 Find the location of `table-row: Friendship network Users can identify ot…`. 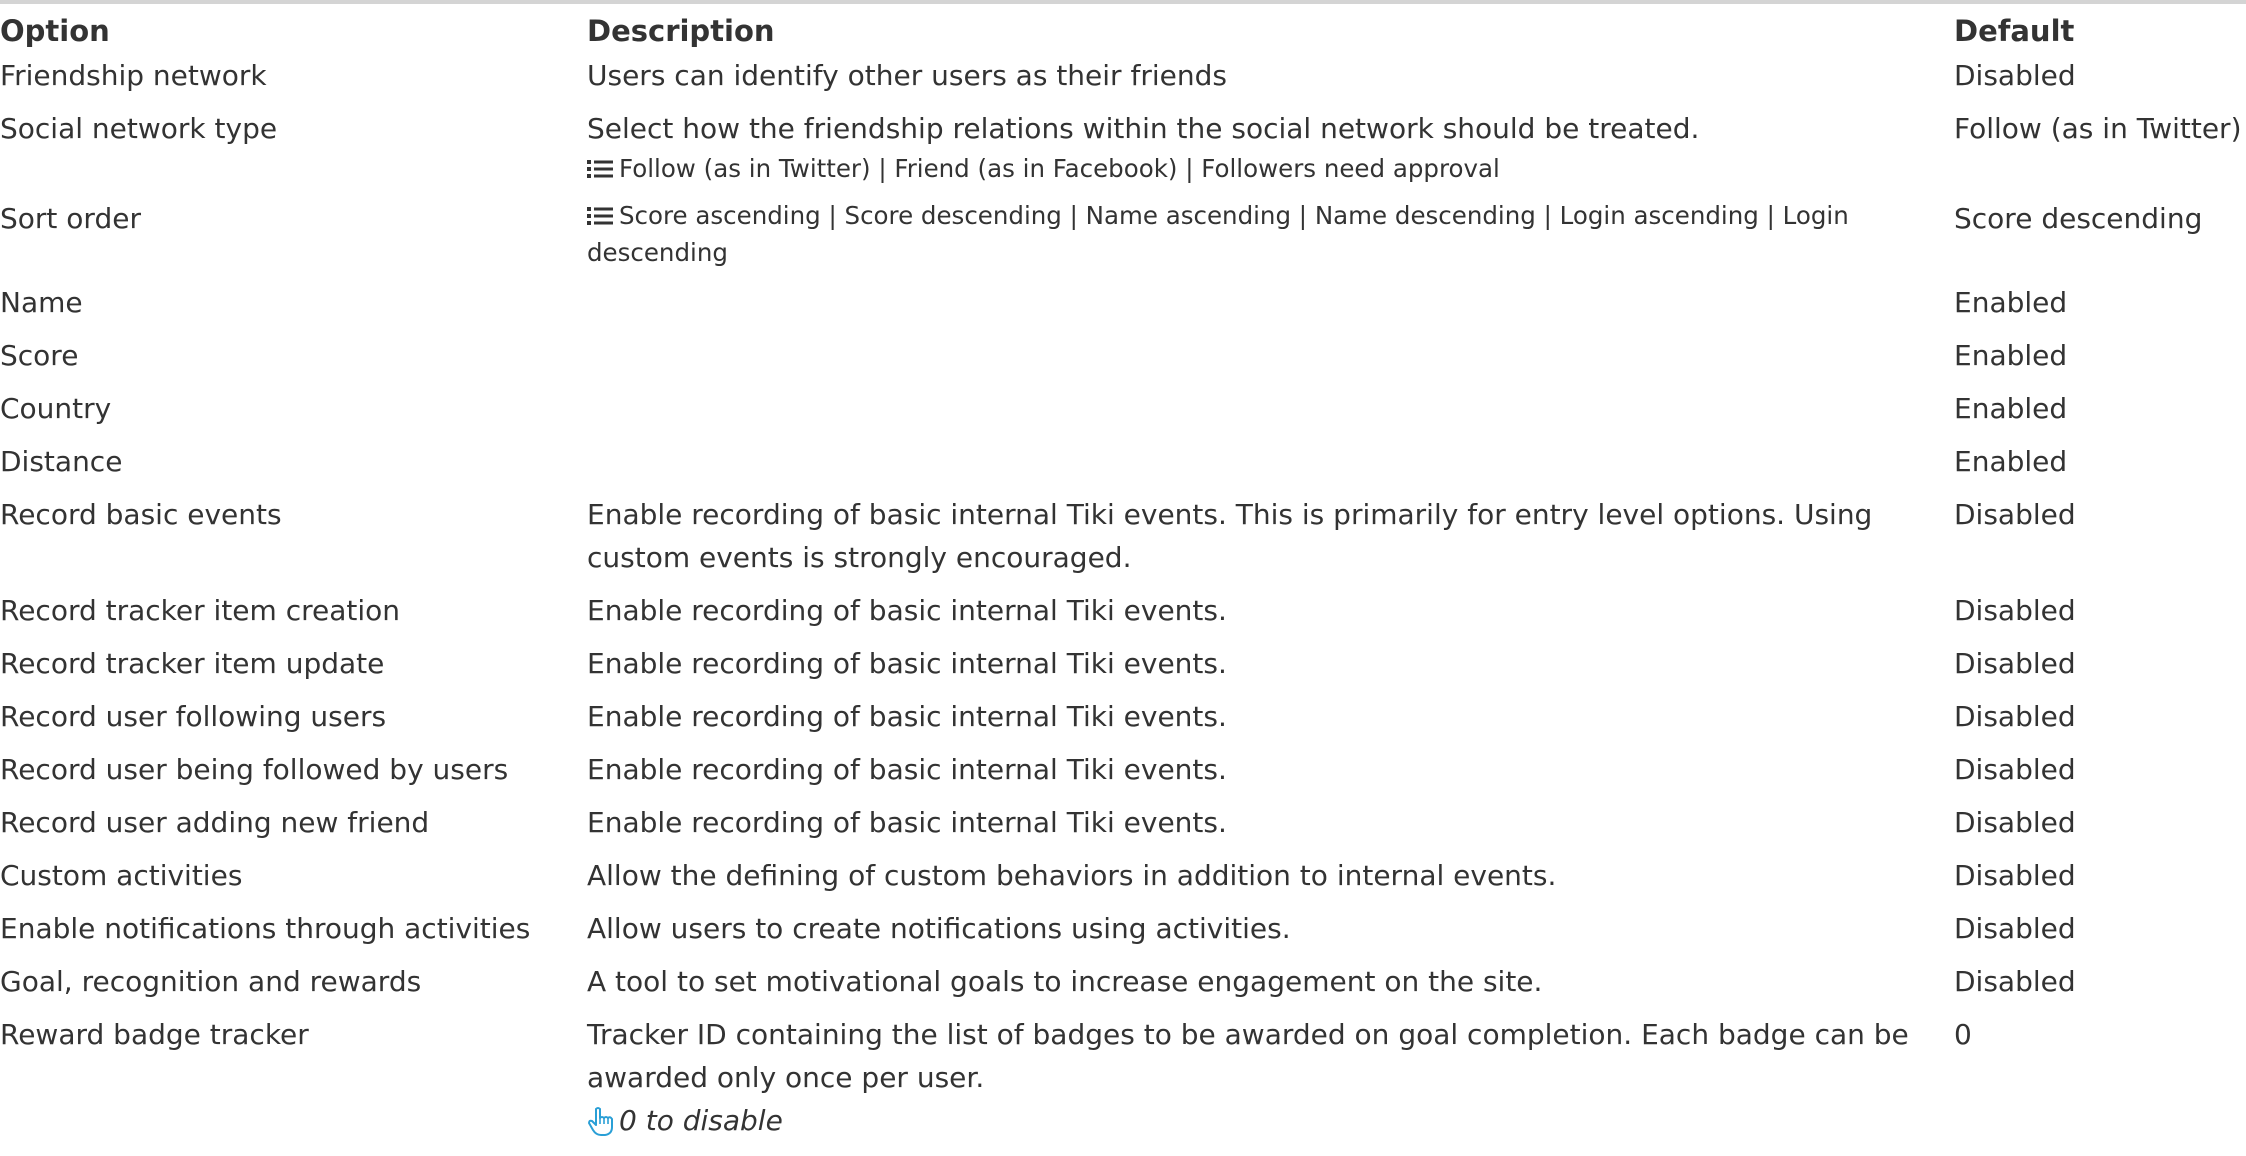

table-row: Friendship network Users can identify ot… is located at coordinates (1123, 80).